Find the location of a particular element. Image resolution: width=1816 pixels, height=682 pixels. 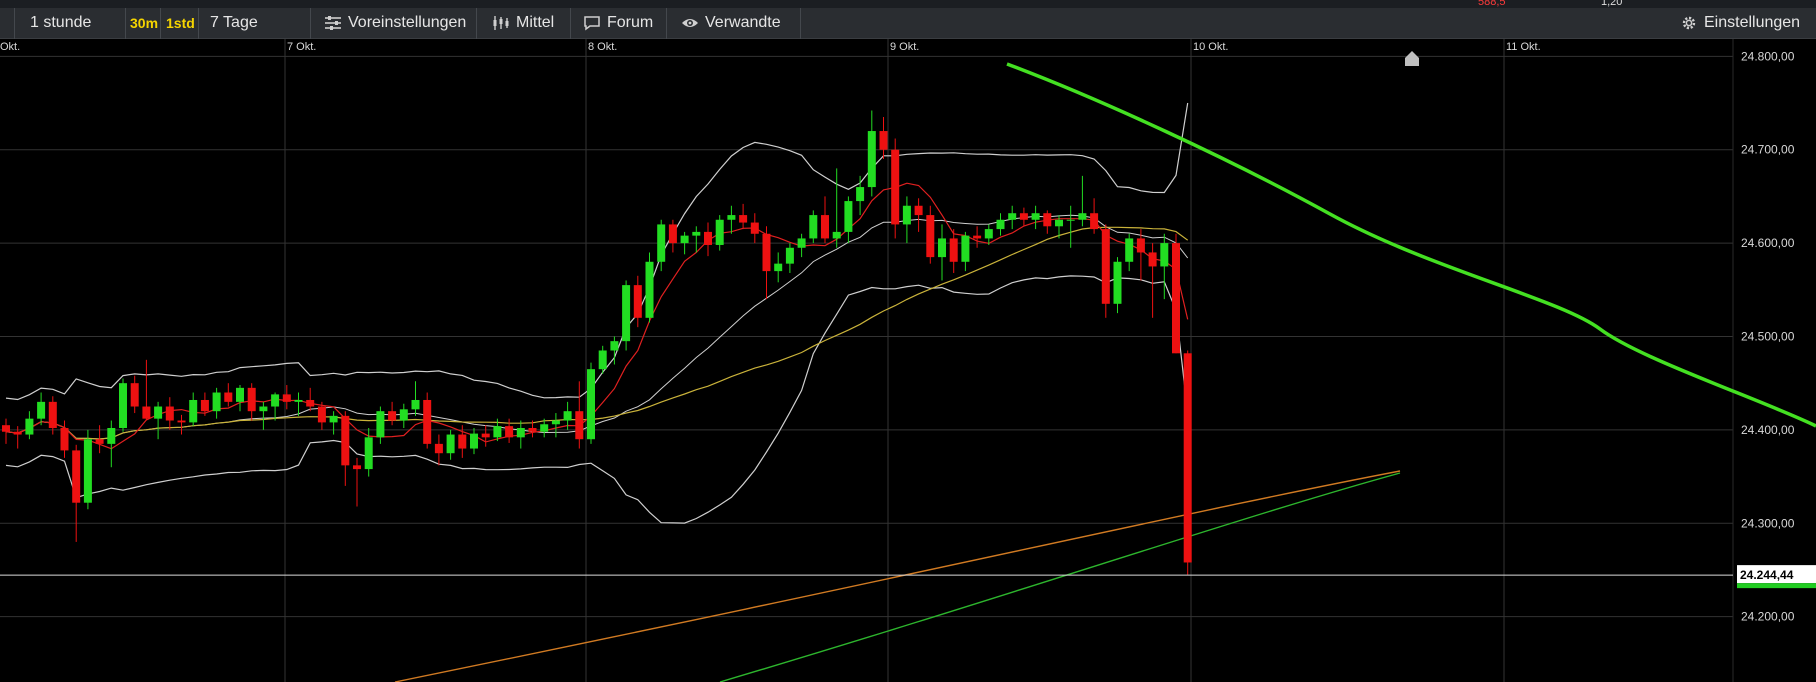

y-tick-label: 24.500,00 is located at coordinates (1768, 336).